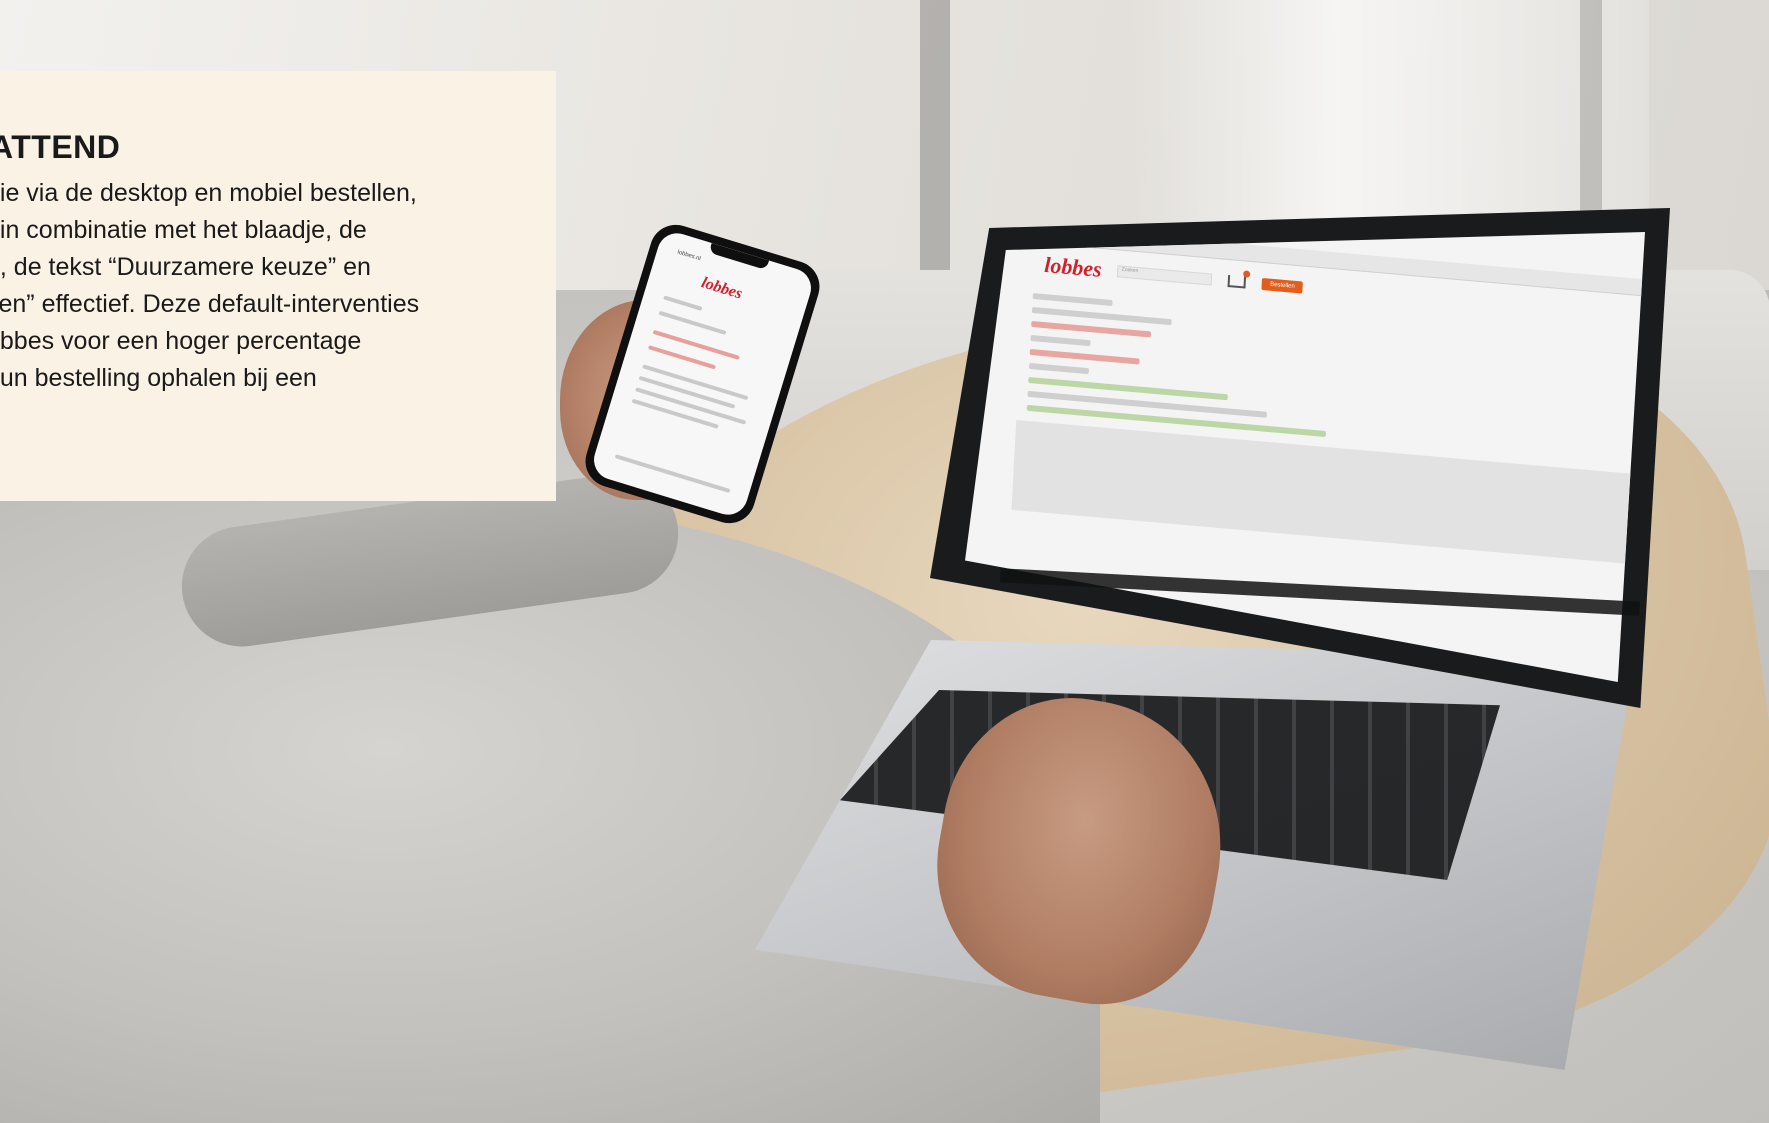 The width and height of the screenshot is (1769, 1123). Describe the element at coordinates (1247, 274) in the screenshot. I see `cart-badge` at that location.